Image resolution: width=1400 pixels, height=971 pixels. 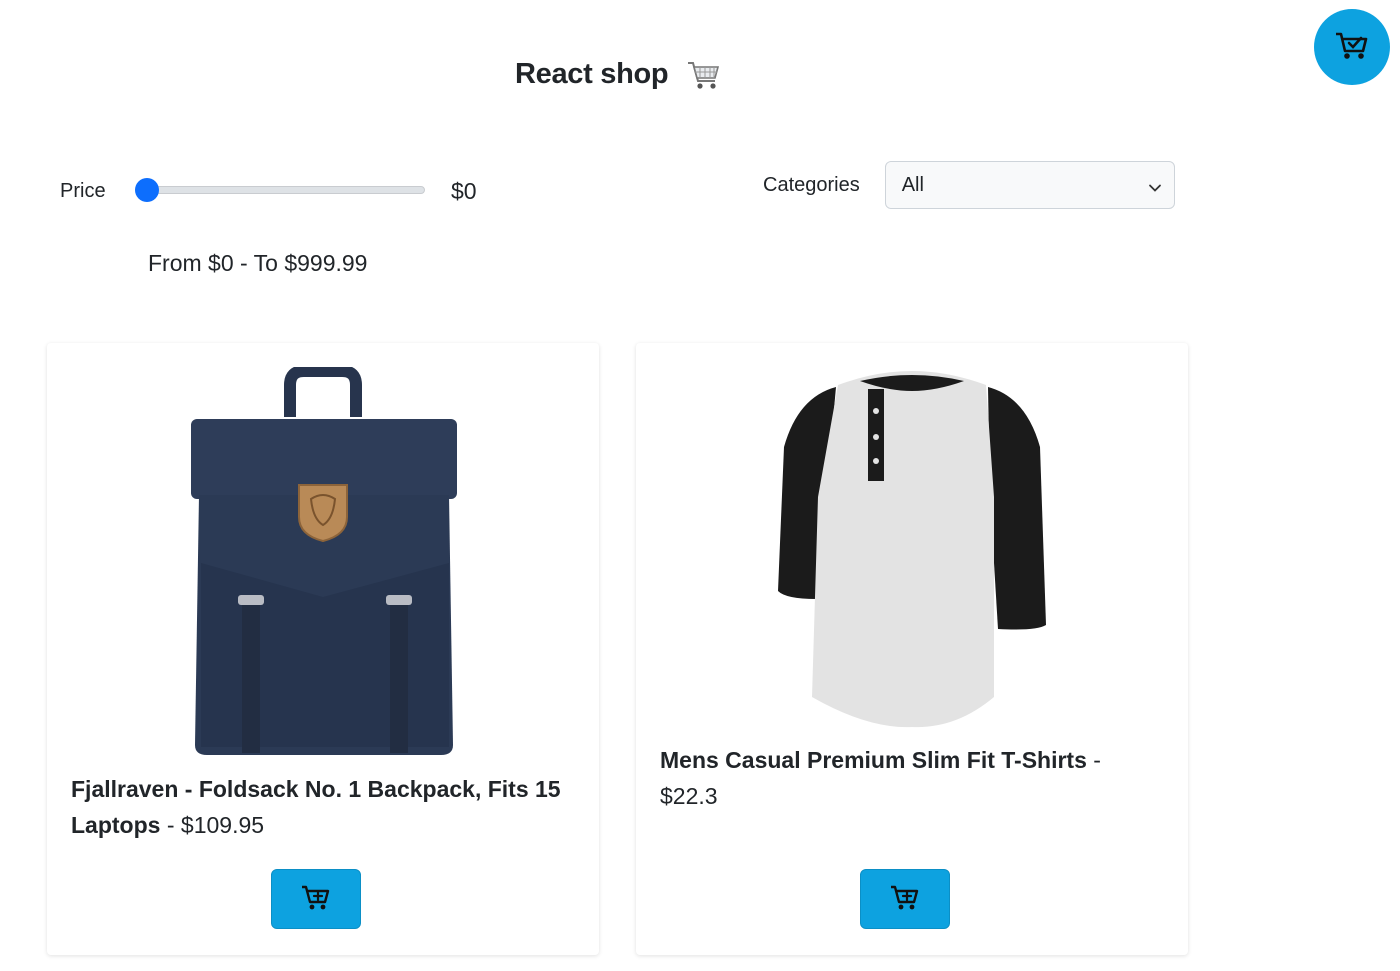 What do you see at coordinates (1155, 189) in the screenshot?
I see `chevron-down-icon` at bounding box center [1155, 189].